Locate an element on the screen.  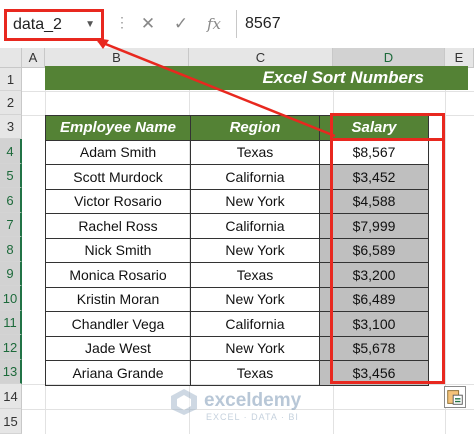
row-header: 8 is located at coordinates (11, 249).